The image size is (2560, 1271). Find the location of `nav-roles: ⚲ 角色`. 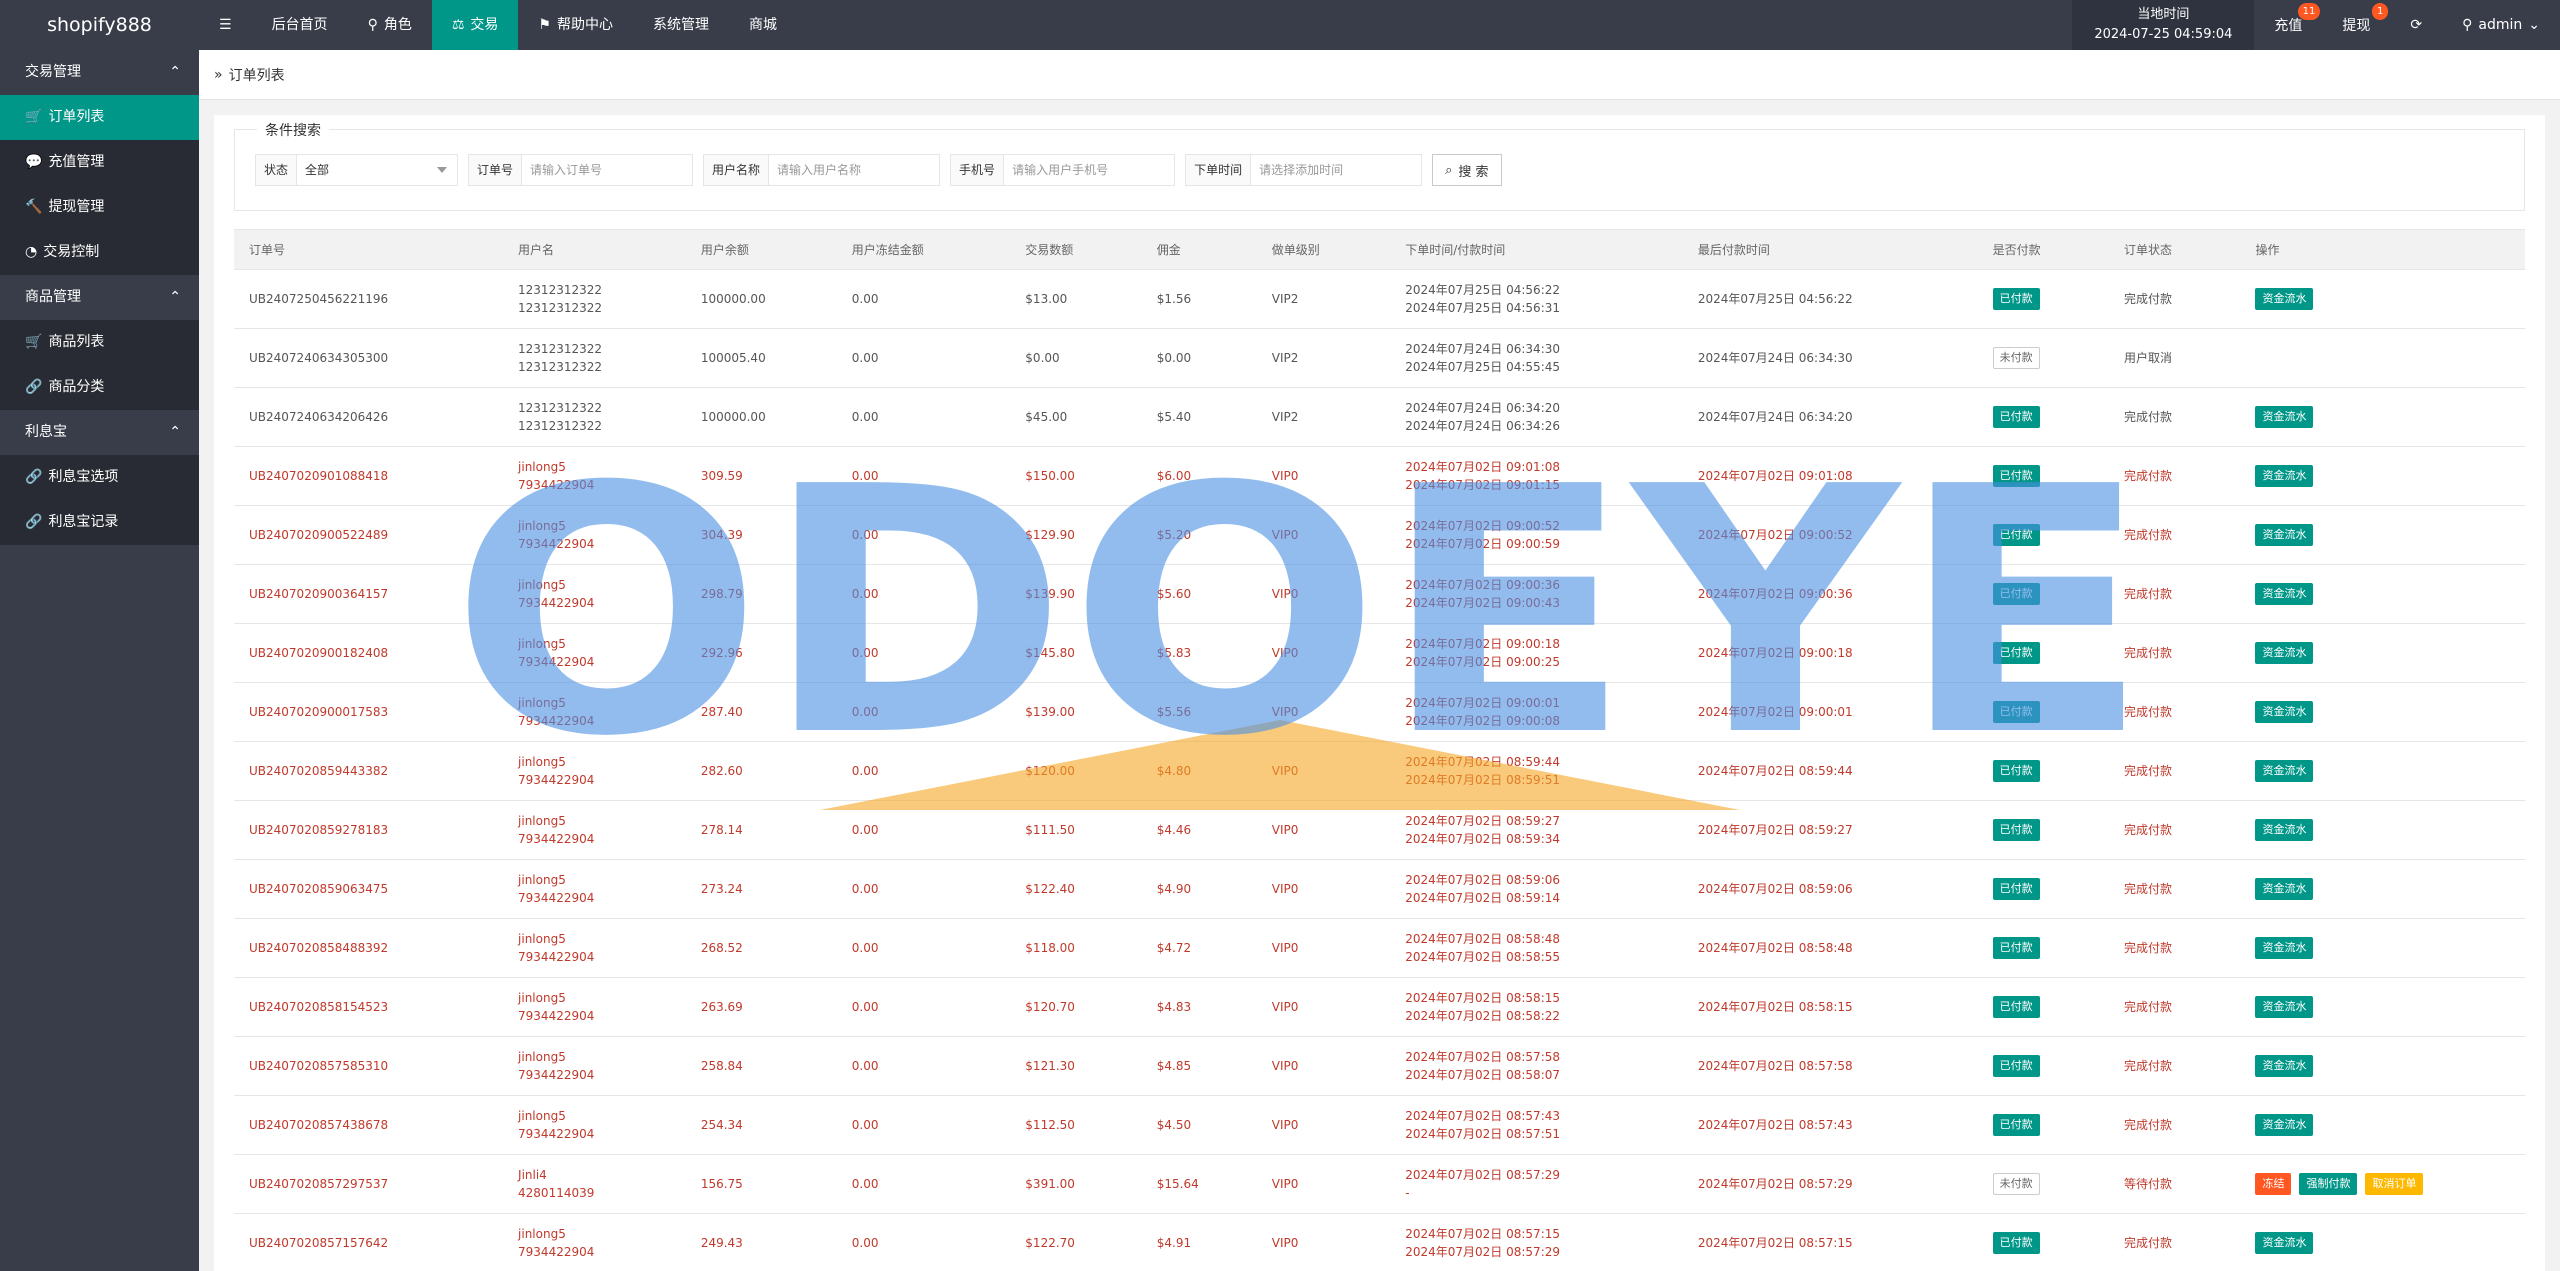

nav-roles: ⚲ 角色 is located at coordinates (390, 25).